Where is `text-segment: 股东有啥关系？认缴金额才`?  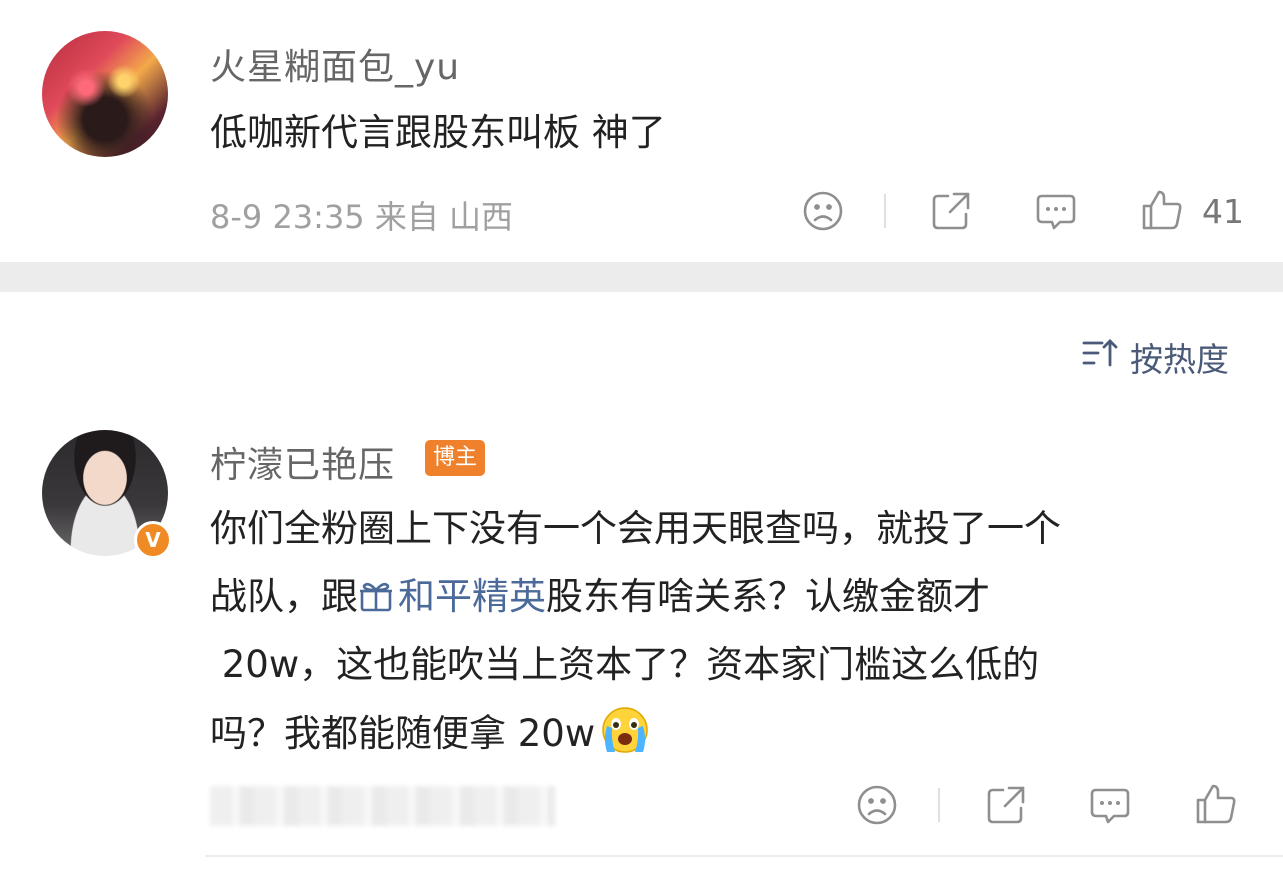
text-segment: 股东有啥关系？认缴金额才 is located at coordinates (768, 596).